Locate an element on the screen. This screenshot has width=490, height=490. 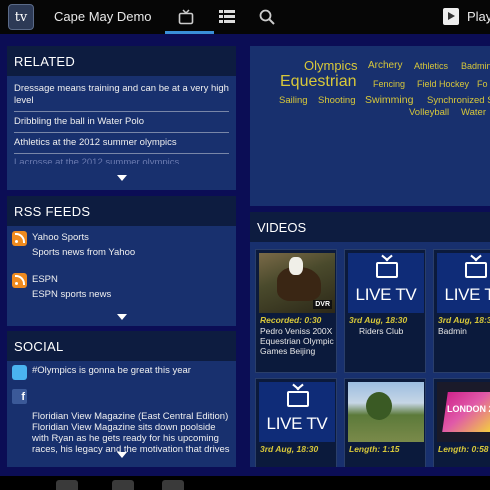
rss-feed-item: ESPN ESPN sports news is located at coordinates (121, 289).